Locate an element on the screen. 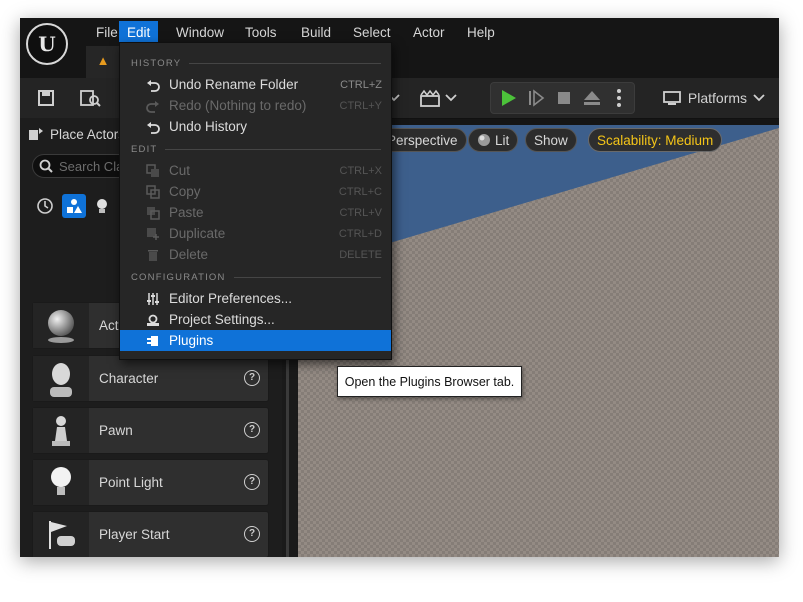  lit-sphere-icon is located at coordinates (484, 140).